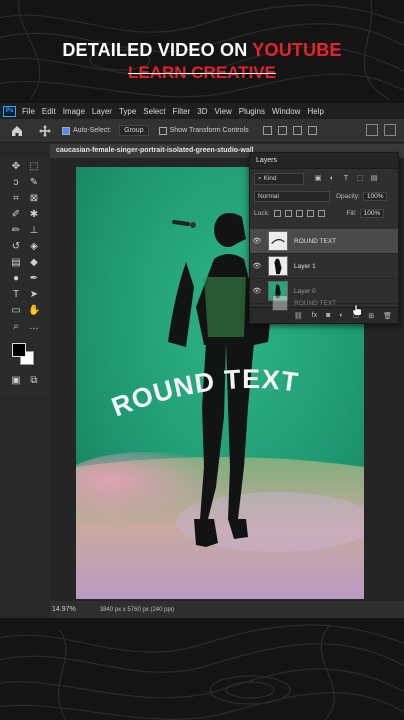 The height and width of the screenshot is (720, 404). Describe the element at coordinates (279, 179) in the screenshot. I see `kind-filter-select: ⌕ Kind` at that location.